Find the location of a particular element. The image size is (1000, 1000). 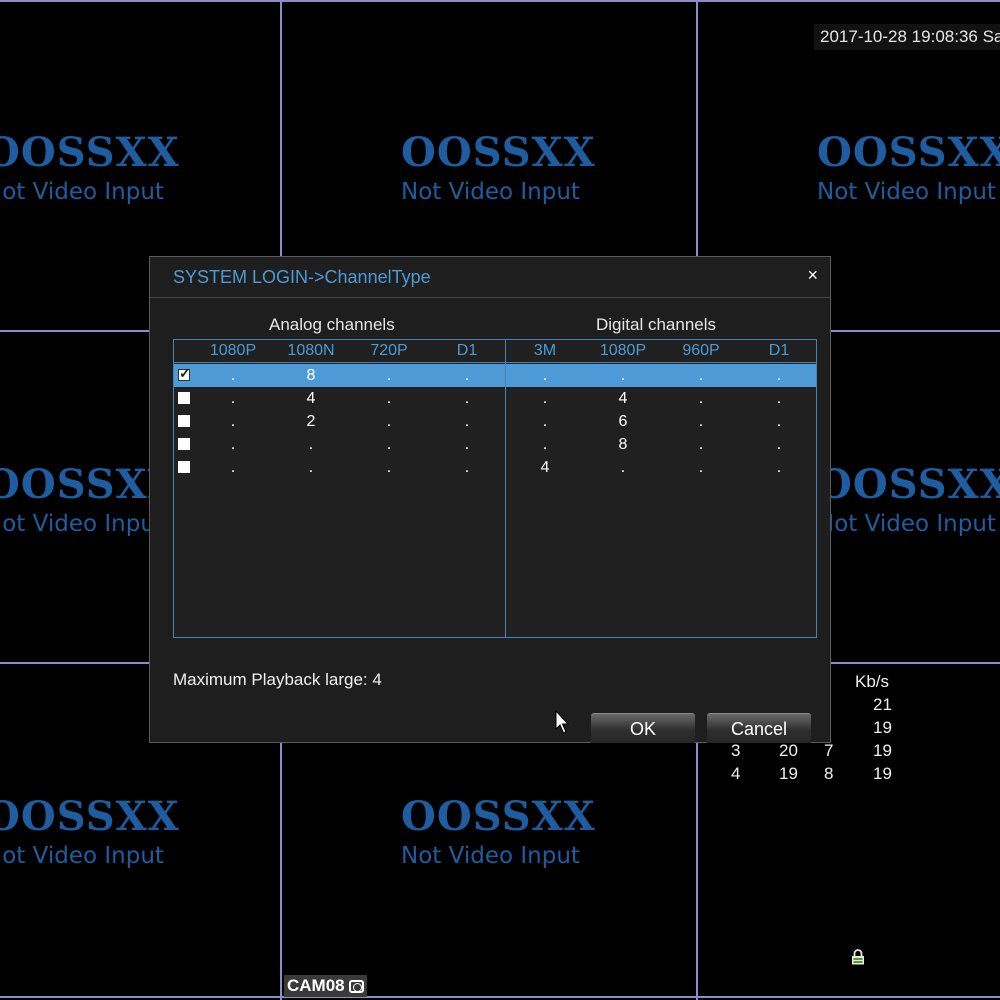

max-playback-text: Maximum Playback large: 4 is located at coordinates (277, 679).